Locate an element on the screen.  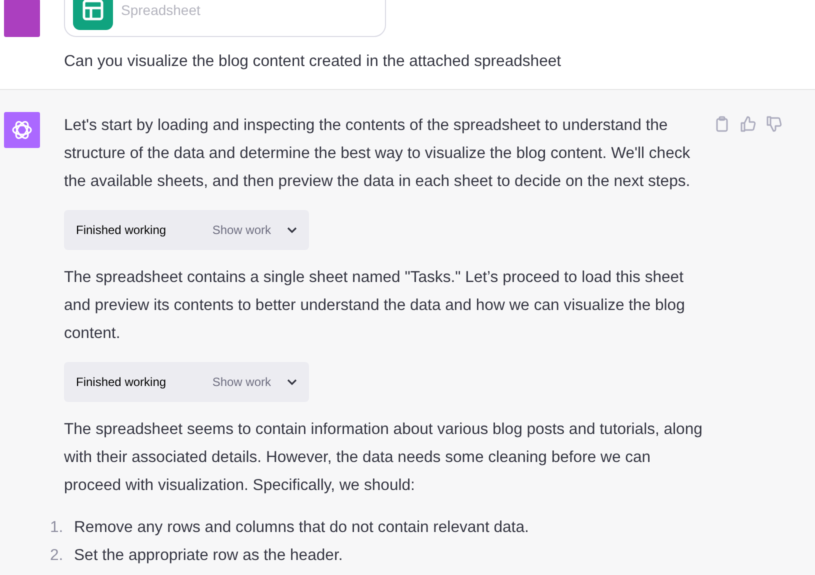
thumbs-up-icon is located at coordinates (748, 124).